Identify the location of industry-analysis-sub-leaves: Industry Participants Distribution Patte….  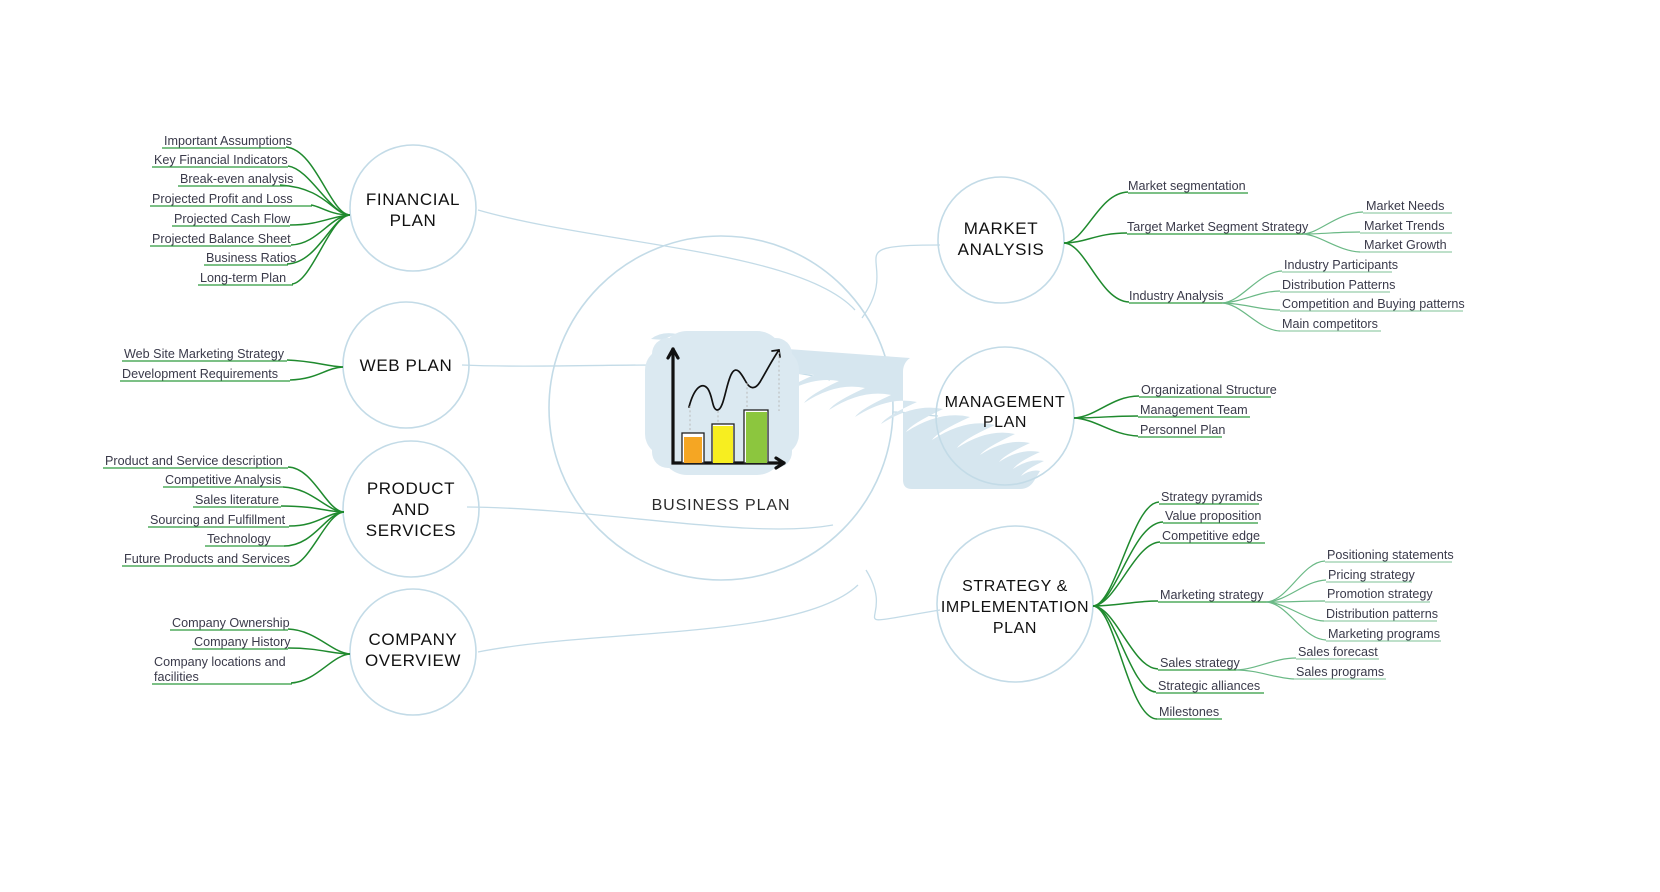
(1372, 295).